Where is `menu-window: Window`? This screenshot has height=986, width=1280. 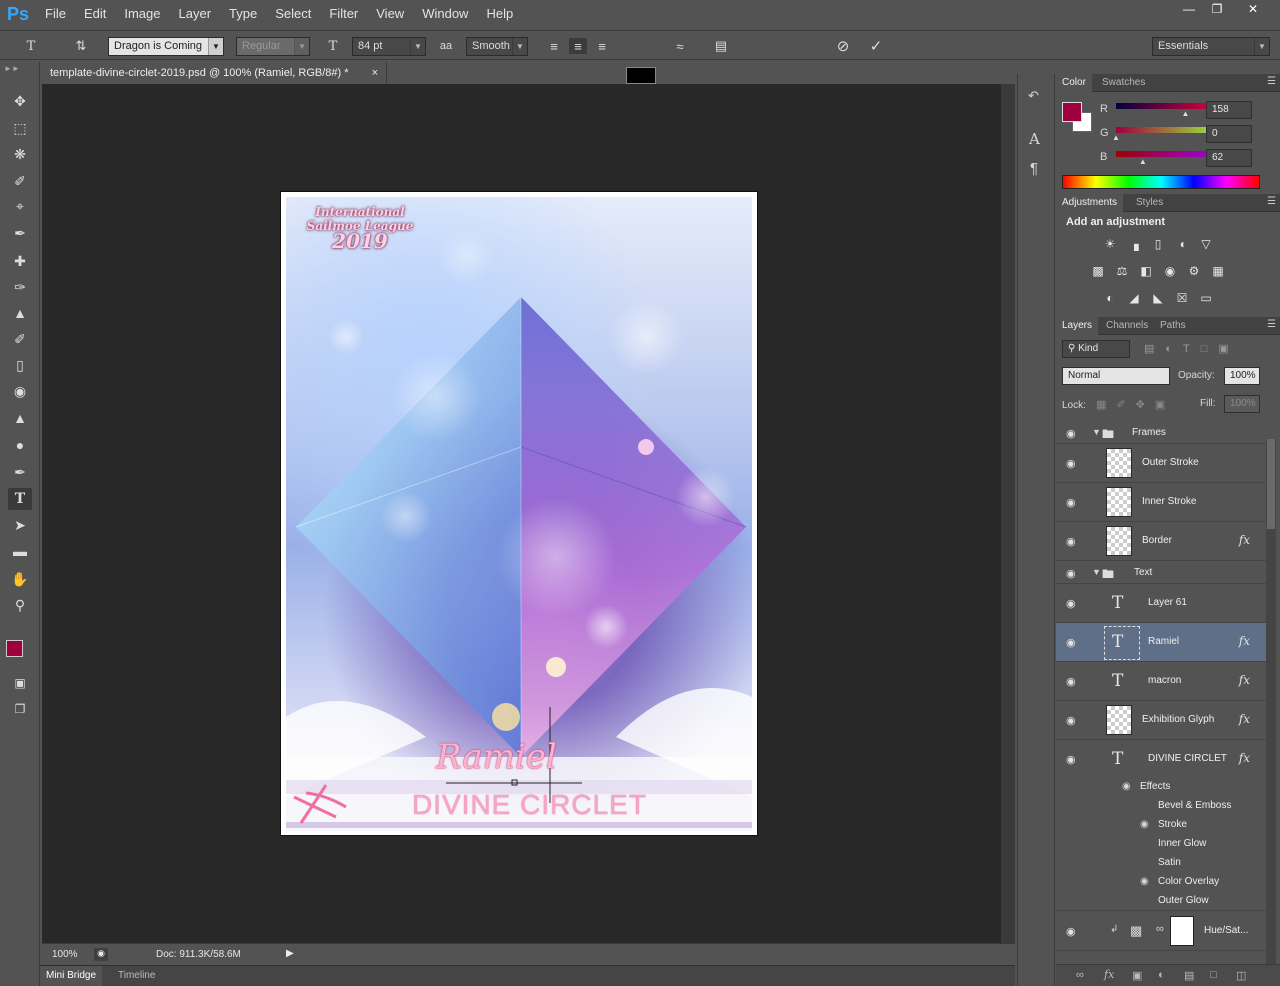
menu-window: Window is located at coordinates (445, 14).